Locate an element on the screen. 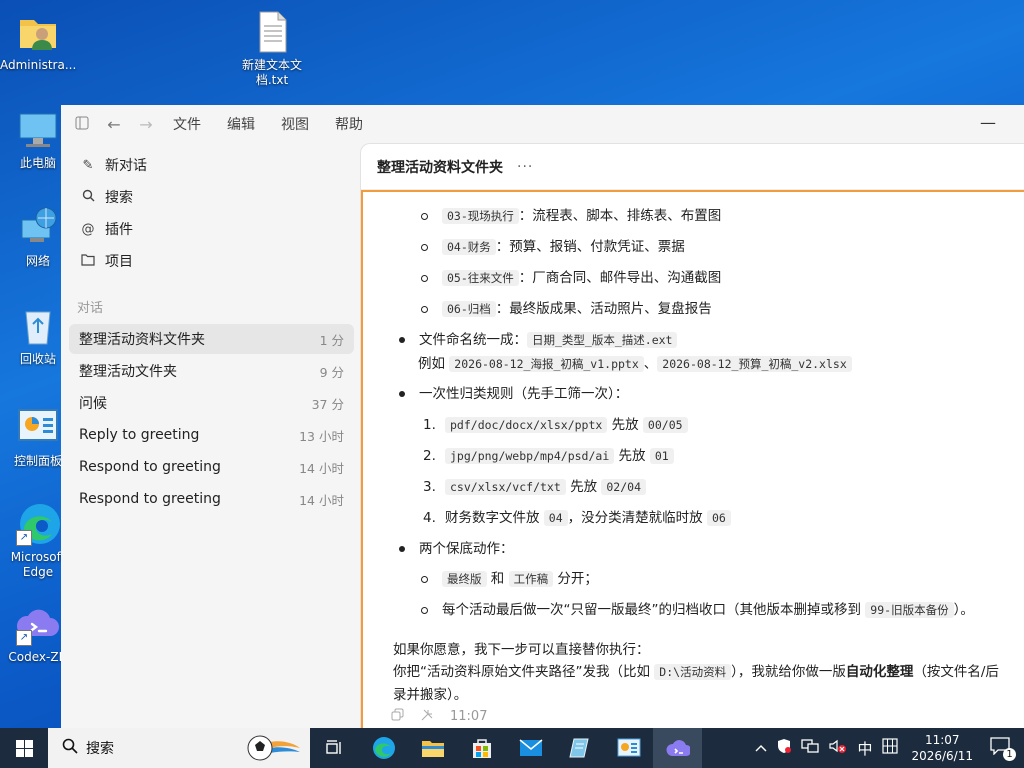 The width and height of the screenshot is (1024, 768). rule-item: 3. csv/xlsx/vcf/txt 先放 02/04 is located at coordinates (534, 485).